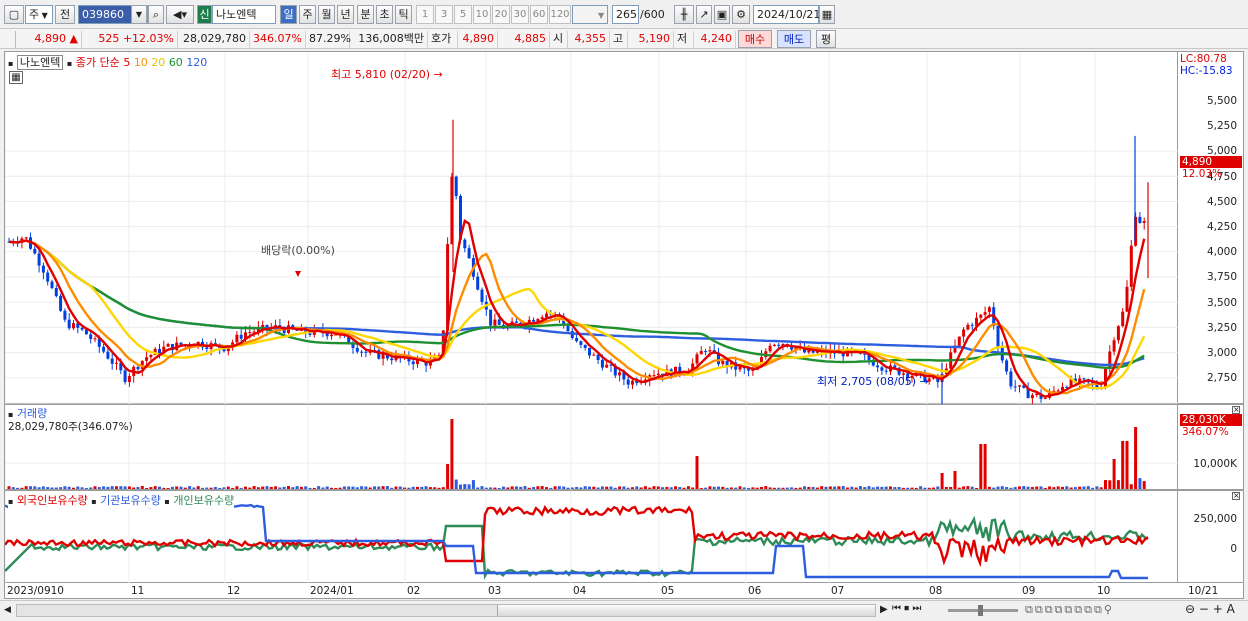 Image resolution: width=1248 pixels, height=621 pixels. Describe the element at coordinates (288, 14) in the screenshot. I see `tab-daily: 일` at that location.